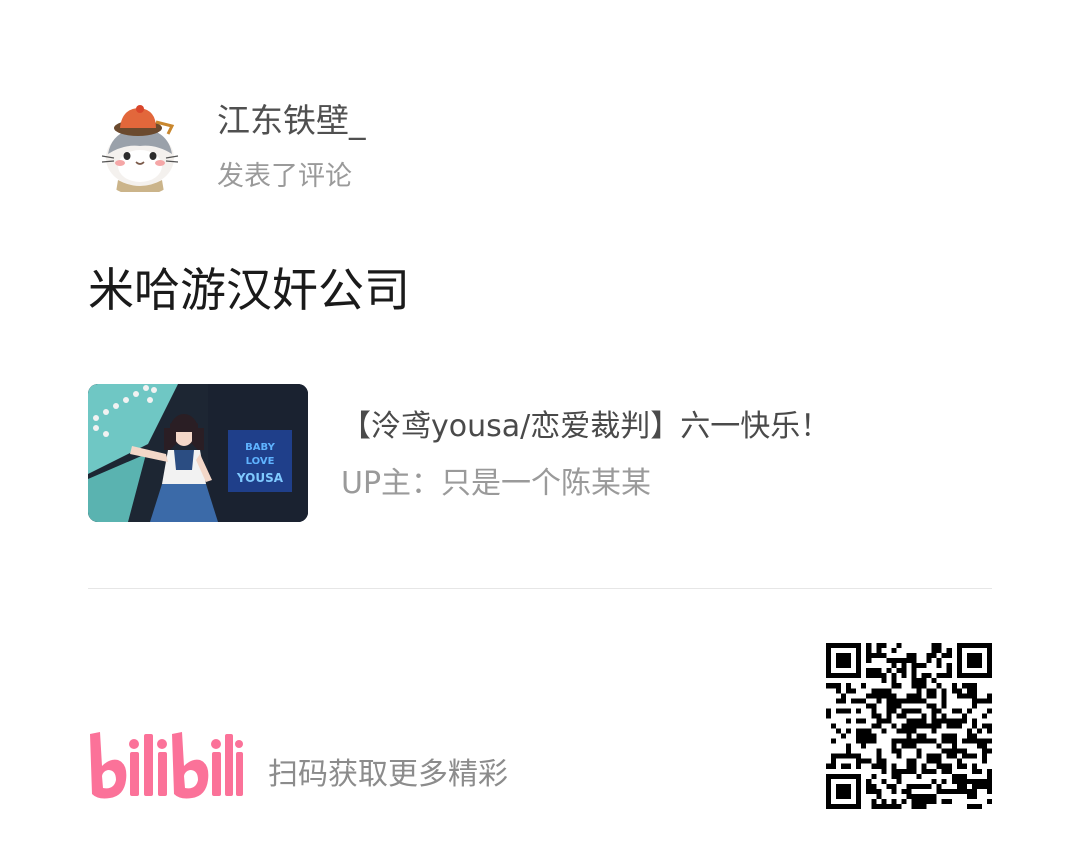 The image size is (1080, 864). Describe the element at coordinates (284, 176) in the screenshot. I see `action-text: 发表了评论` at that location.